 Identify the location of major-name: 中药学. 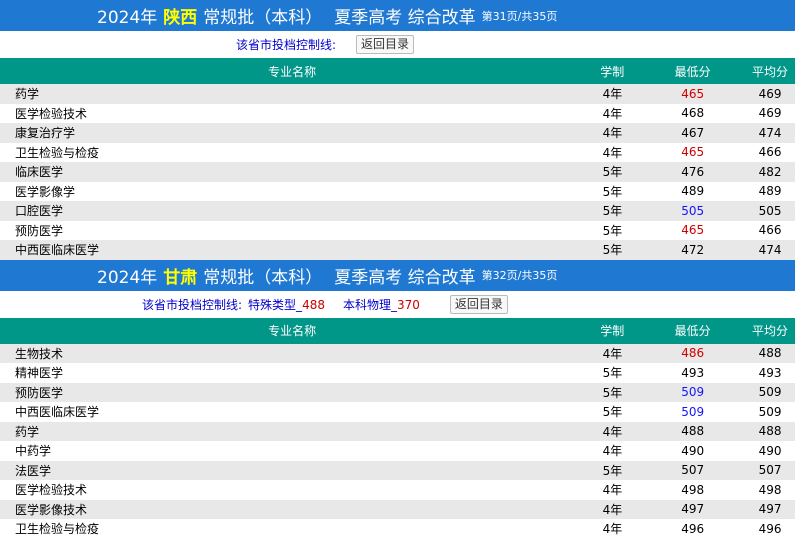
(33, 451).